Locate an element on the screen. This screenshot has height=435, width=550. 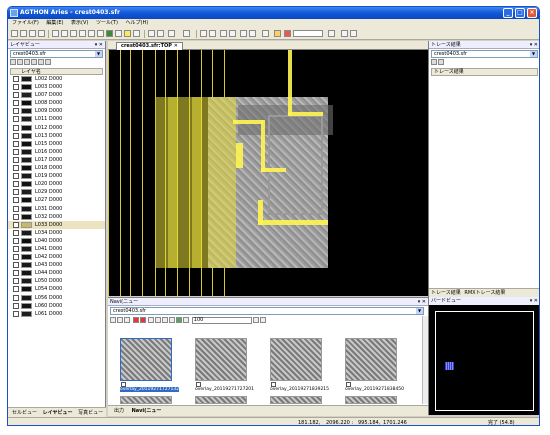
select-icon is located at coordinates (118, 33).